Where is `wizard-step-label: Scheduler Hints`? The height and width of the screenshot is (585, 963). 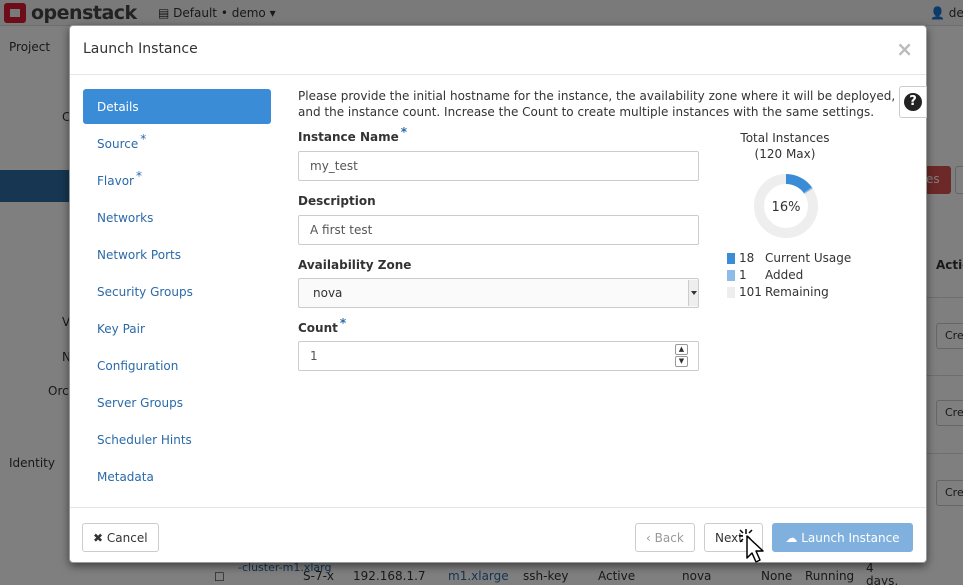 wizard-step-label: Scheduler Hints is located at coordinates (144, 440).